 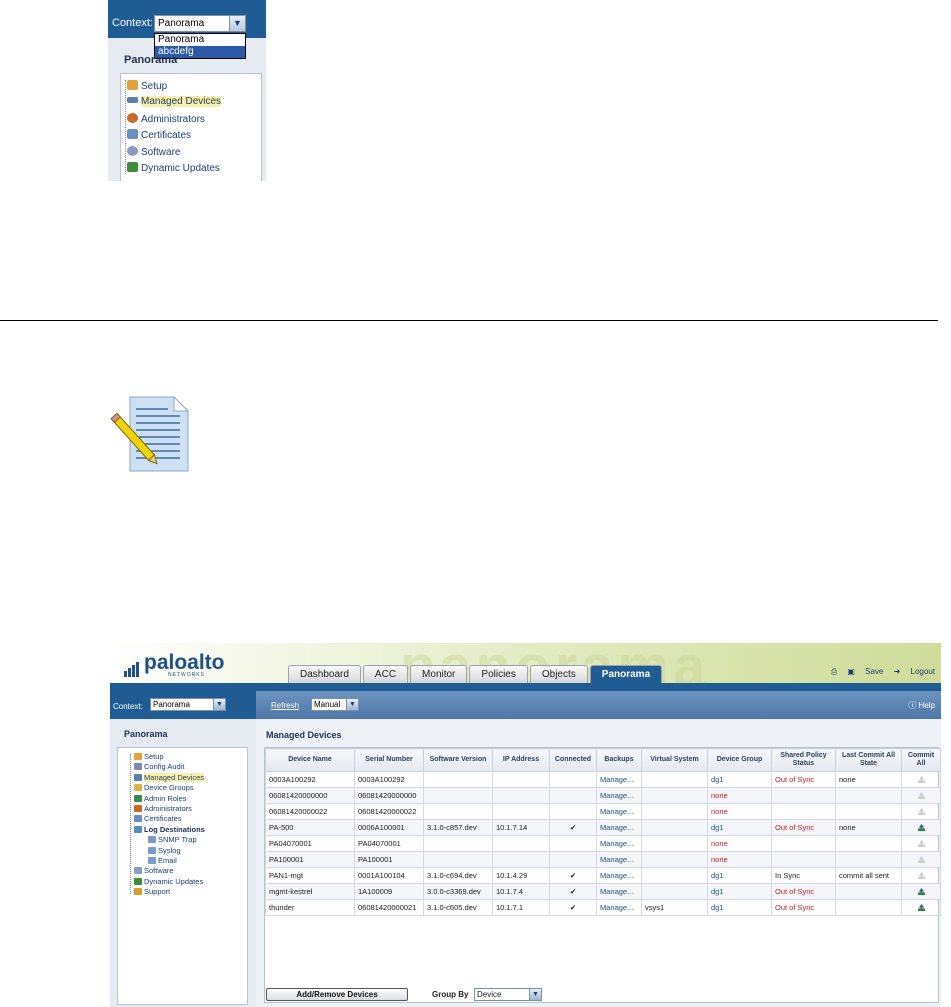 I want to click on tab-acc: ACC, so click(x=385, y=674).